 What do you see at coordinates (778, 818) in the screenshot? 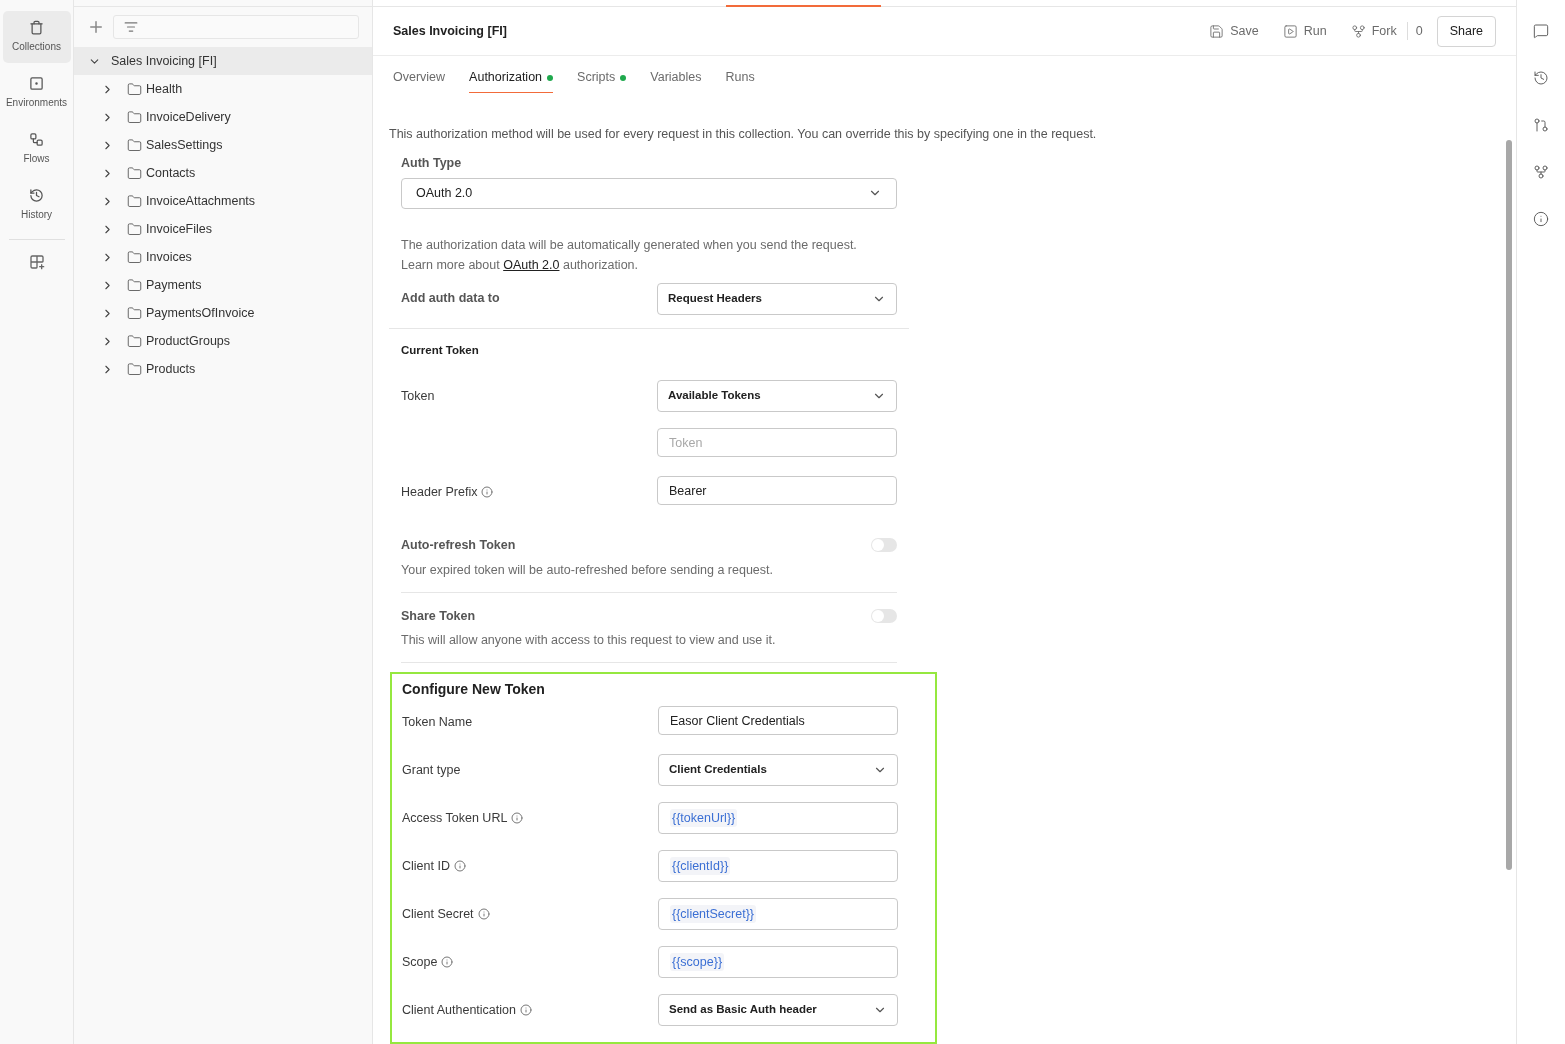
I see `input-field: {{tokenUrl}}` at bounding box center [778, 818].